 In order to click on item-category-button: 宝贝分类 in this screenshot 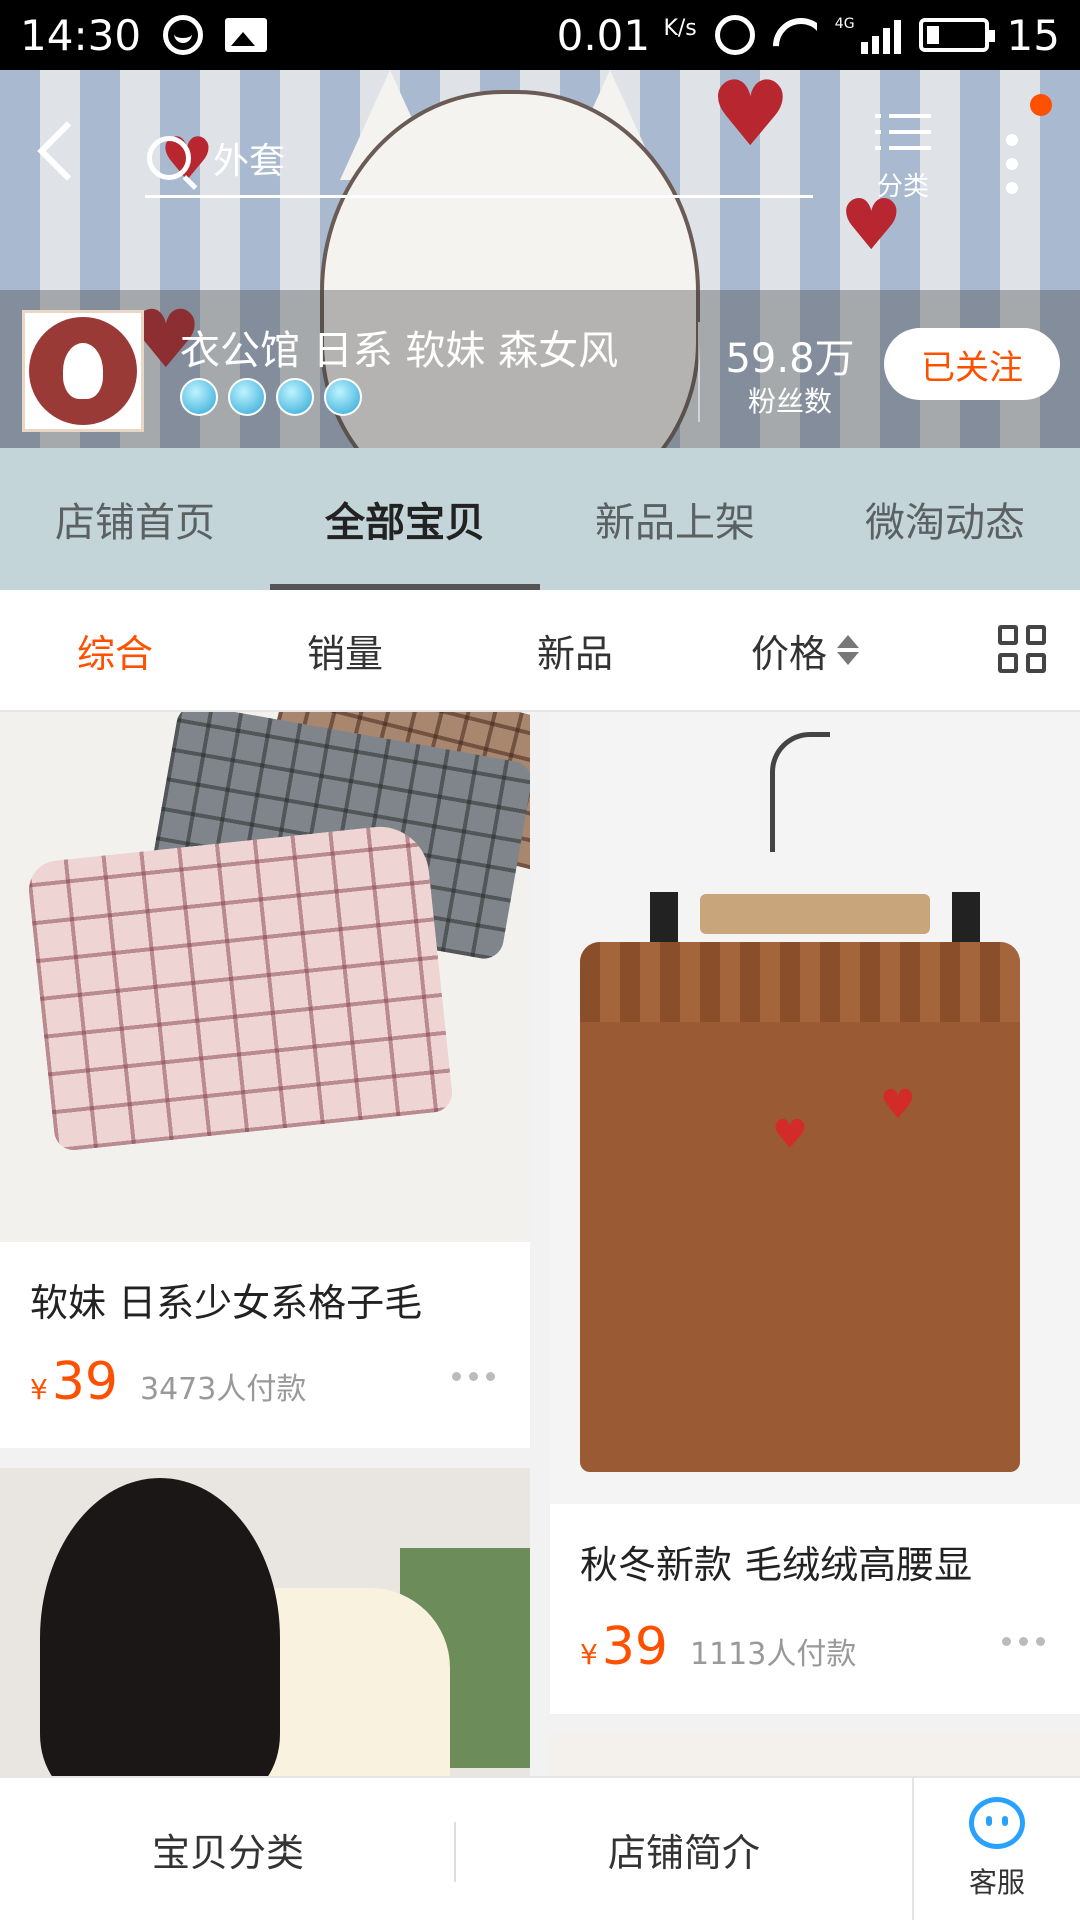, I will do `click(228, 1849)`.